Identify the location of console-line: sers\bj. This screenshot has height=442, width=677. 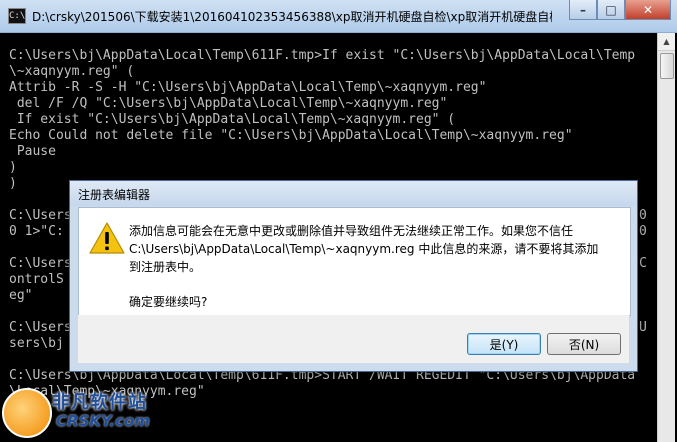
(36, 343).